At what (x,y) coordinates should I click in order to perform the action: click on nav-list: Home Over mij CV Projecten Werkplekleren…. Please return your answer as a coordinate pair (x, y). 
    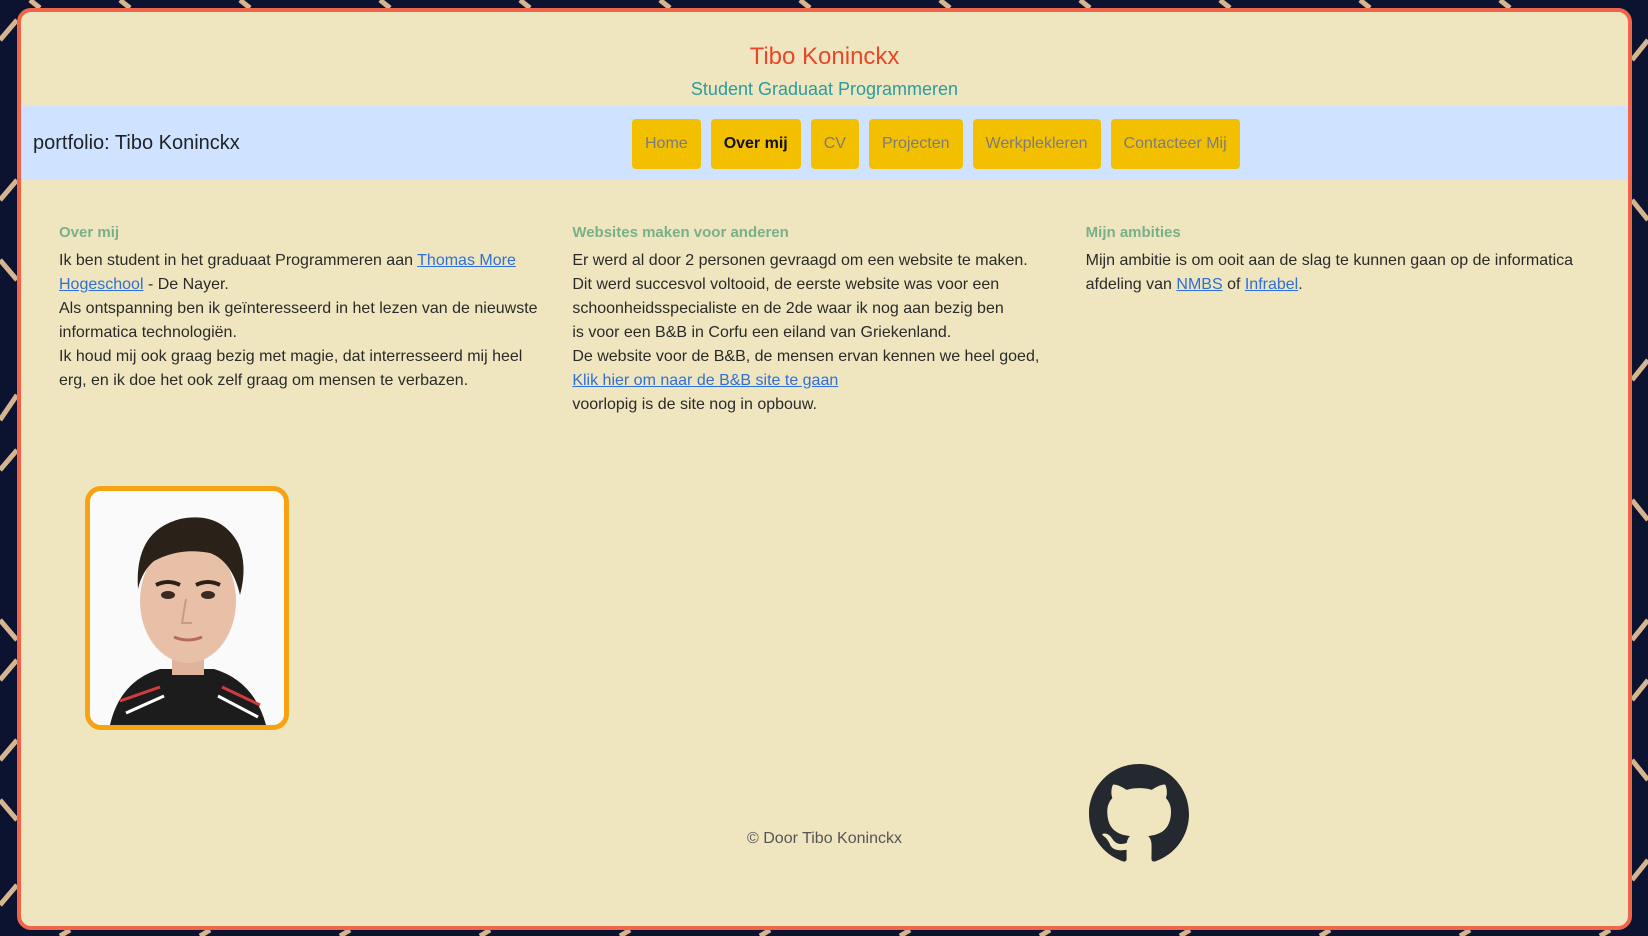
    Looking at the image, I should click on (936, 144).